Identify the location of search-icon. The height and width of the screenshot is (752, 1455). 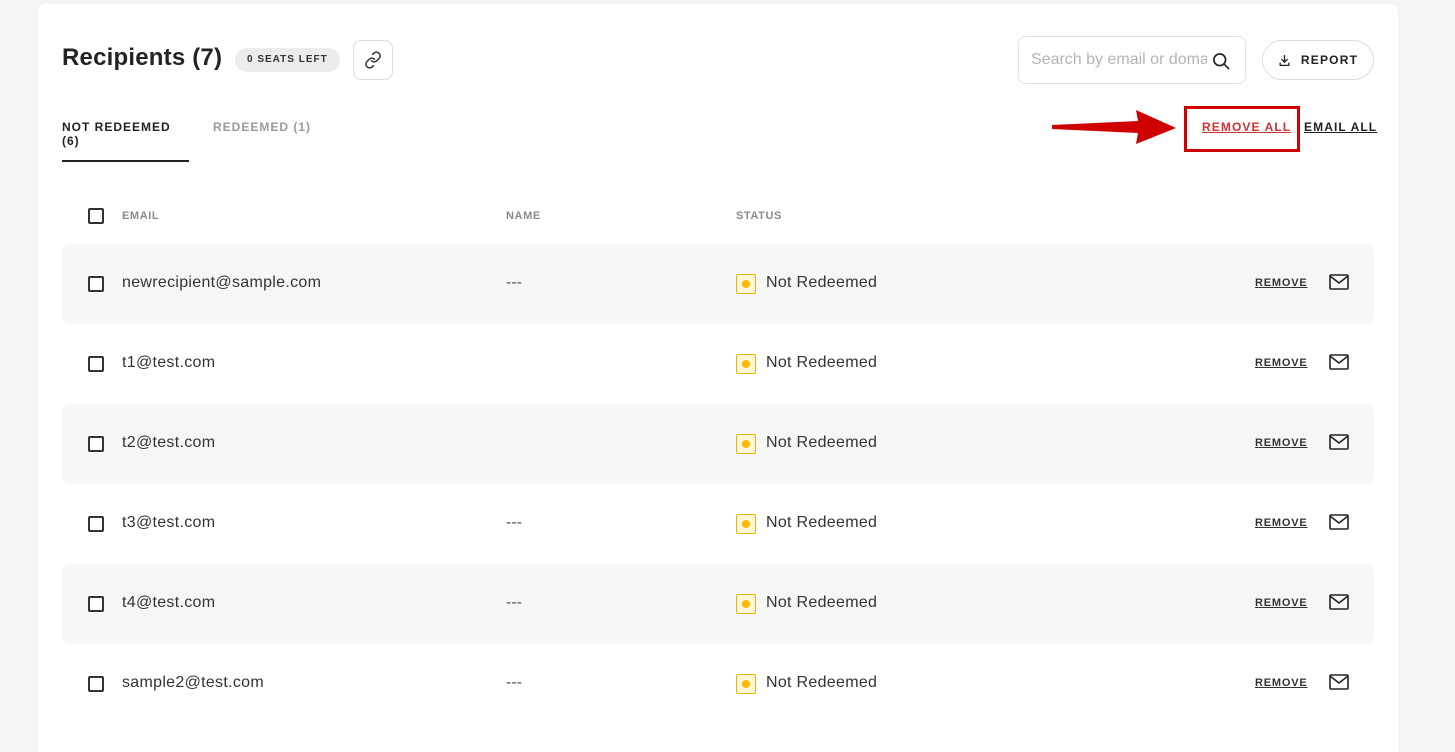
(1221, 61).